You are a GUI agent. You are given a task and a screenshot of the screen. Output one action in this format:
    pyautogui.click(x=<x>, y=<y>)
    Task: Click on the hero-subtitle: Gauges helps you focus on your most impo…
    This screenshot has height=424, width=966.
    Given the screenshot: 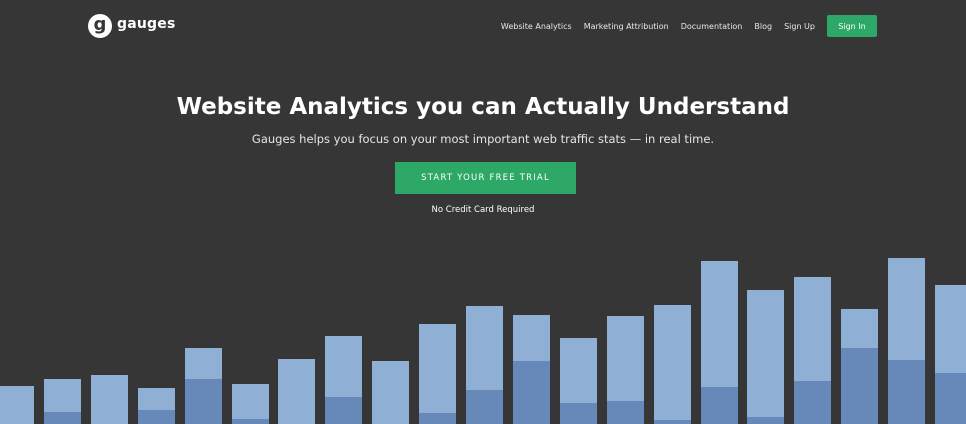 What is the action you would take?
    pyautogui.click(x=483, y=139)
    